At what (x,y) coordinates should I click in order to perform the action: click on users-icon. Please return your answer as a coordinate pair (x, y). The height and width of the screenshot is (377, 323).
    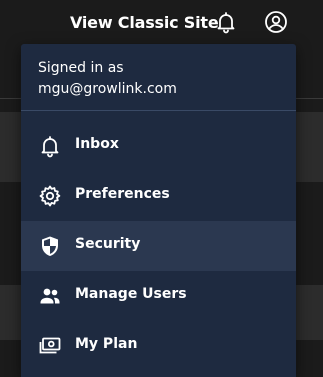
    Looking at the image, I should click on (50, 296).